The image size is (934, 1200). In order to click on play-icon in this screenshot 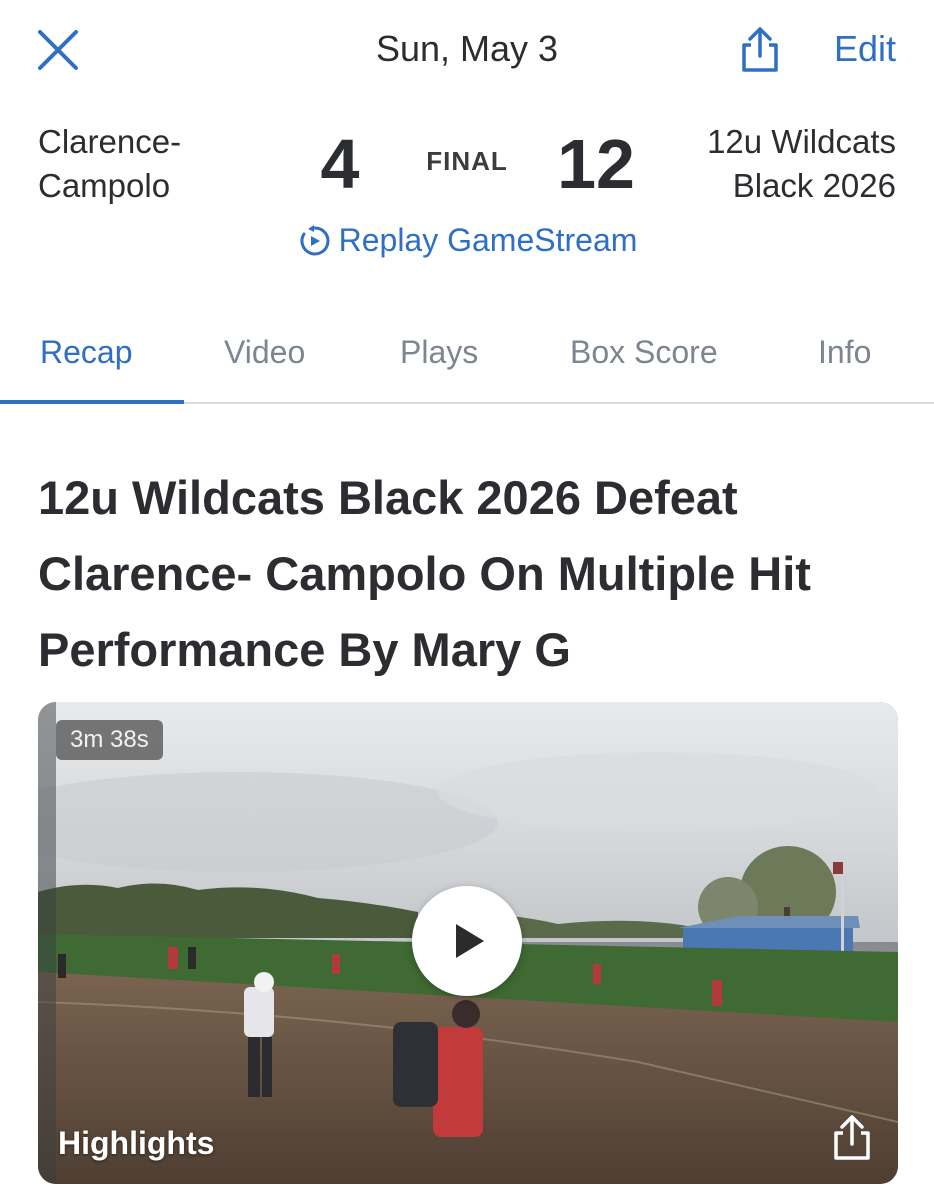, I will do `click(470, 941)`.